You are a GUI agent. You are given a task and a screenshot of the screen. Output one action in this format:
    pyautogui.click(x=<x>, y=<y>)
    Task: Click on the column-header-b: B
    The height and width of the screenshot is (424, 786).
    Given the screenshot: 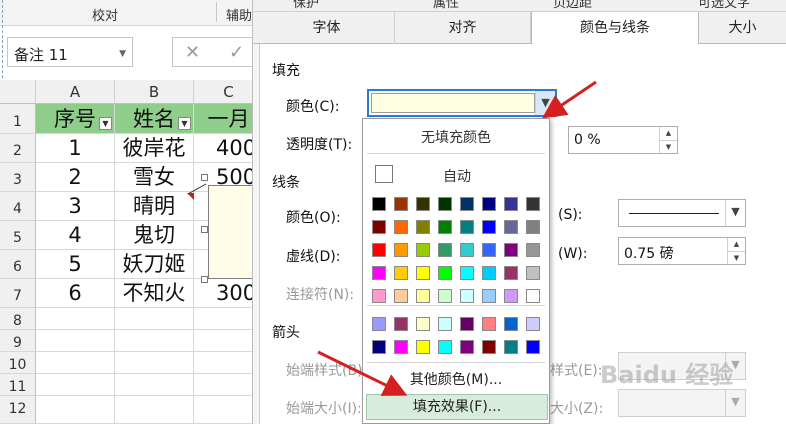 What is the action you would take?
    pyautogui.click(x=154, y=92)
    